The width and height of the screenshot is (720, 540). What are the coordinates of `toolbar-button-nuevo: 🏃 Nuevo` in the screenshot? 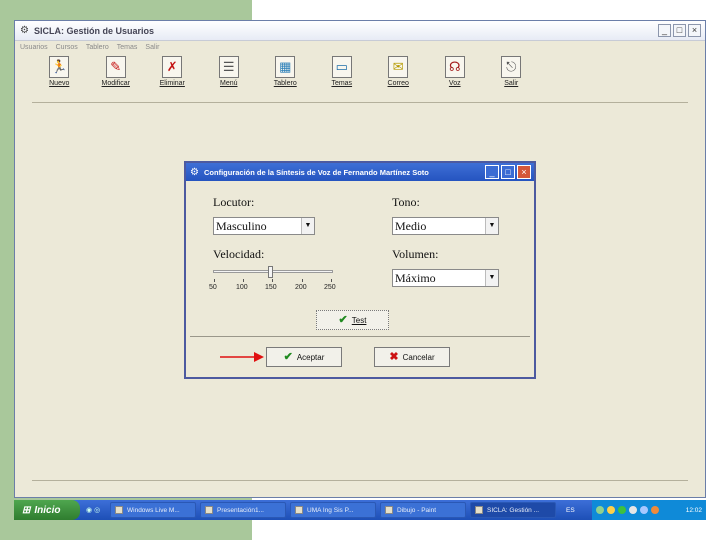 It's located at (59, 71).